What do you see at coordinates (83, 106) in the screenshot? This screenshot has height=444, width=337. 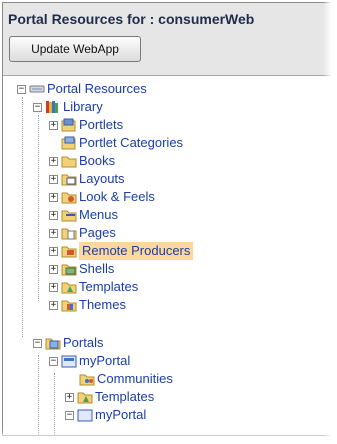 I see `tree-label: Library` at bounding box center [83, 106].